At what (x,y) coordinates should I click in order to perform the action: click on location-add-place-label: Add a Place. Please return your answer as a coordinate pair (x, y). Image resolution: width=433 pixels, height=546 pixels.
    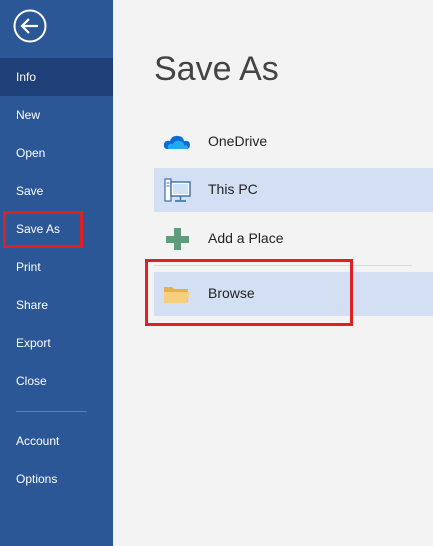
    Looking at the image, I should click on (246, 238).